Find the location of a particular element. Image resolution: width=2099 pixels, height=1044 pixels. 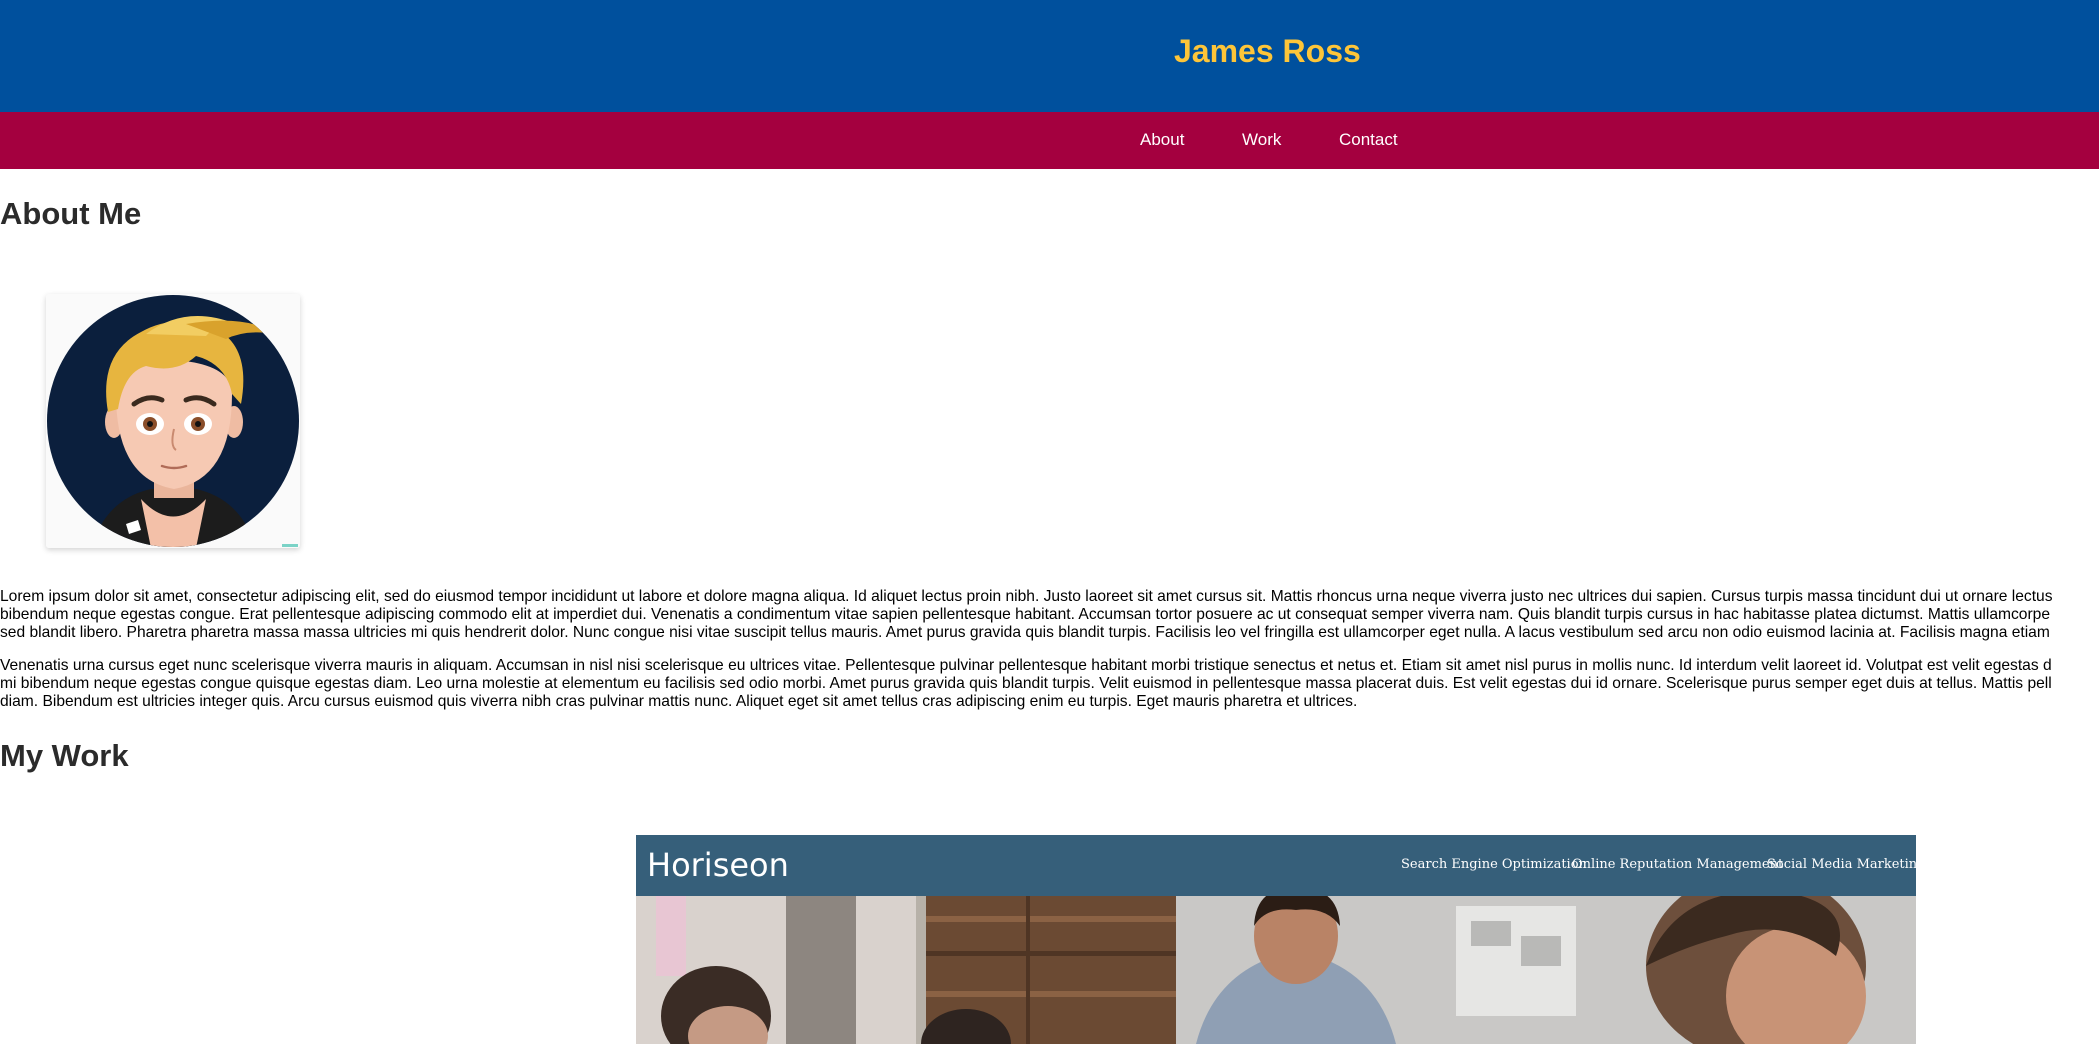

work-heading: My Work is located at coordinates (64, 755).